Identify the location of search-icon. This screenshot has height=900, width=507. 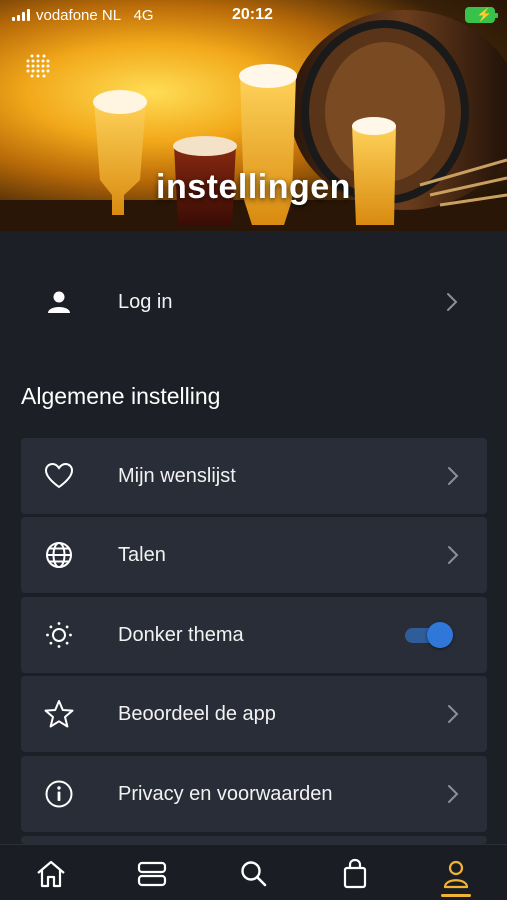
(254, 874).